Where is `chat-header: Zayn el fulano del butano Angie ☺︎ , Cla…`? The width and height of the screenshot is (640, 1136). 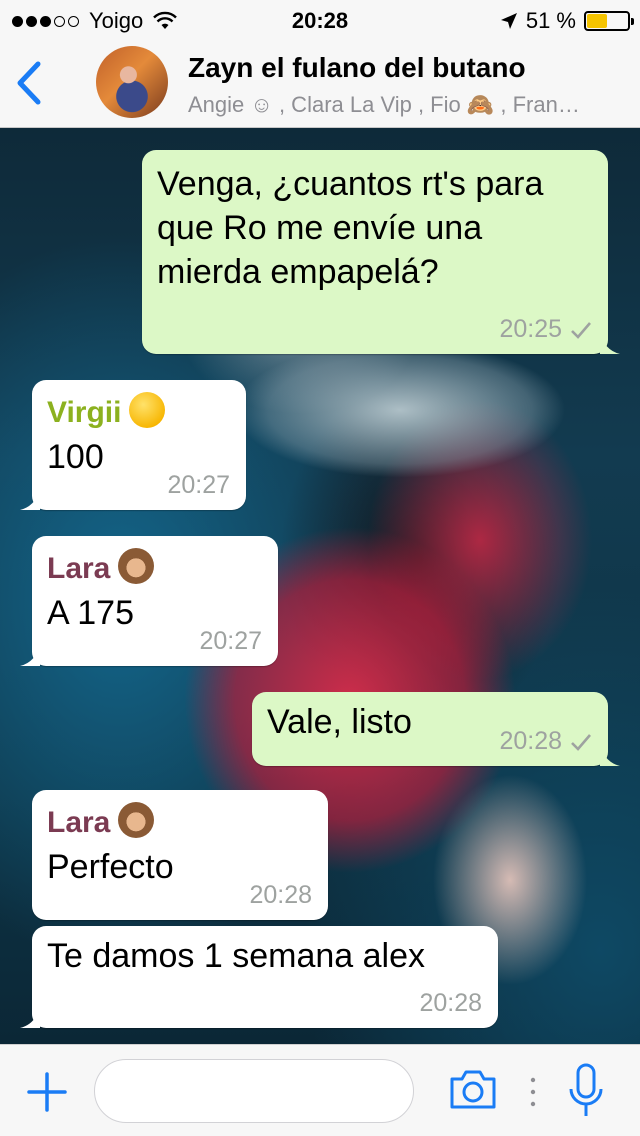
chat-header: Zayn el fulano del butano Angie ☺︎ , Cla… is located at coordinates (320, 84).